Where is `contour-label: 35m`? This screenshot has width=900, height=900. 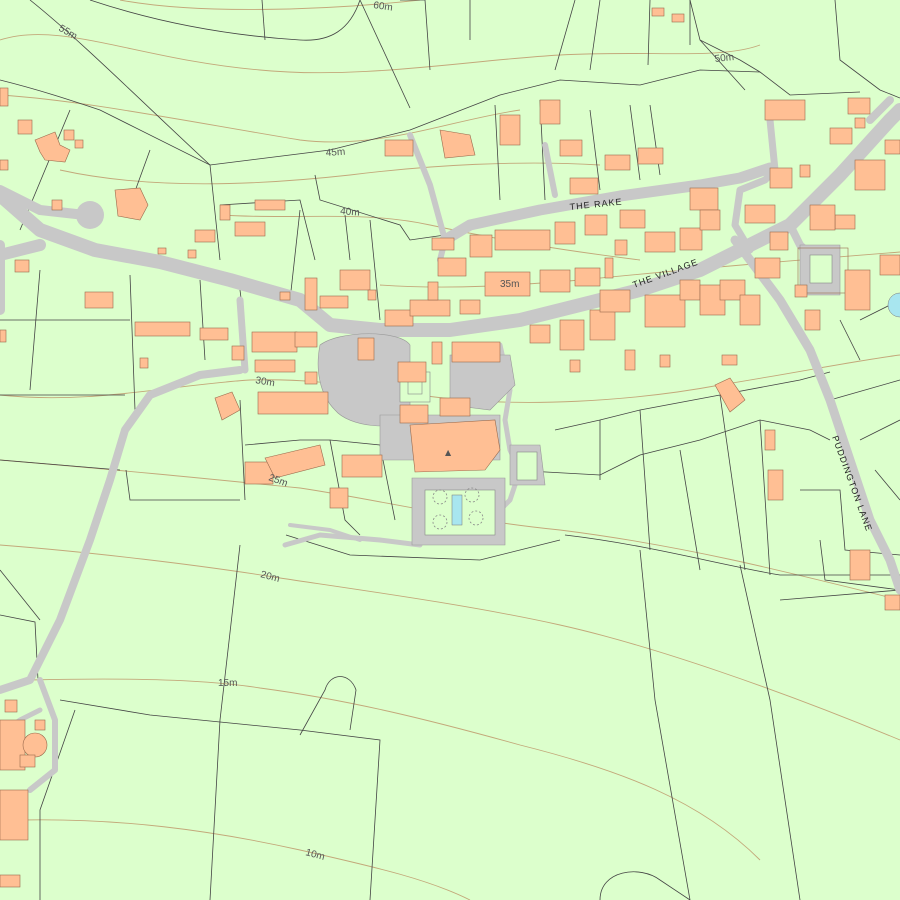
contour-label: 35m is located at coordinates (509, 284).